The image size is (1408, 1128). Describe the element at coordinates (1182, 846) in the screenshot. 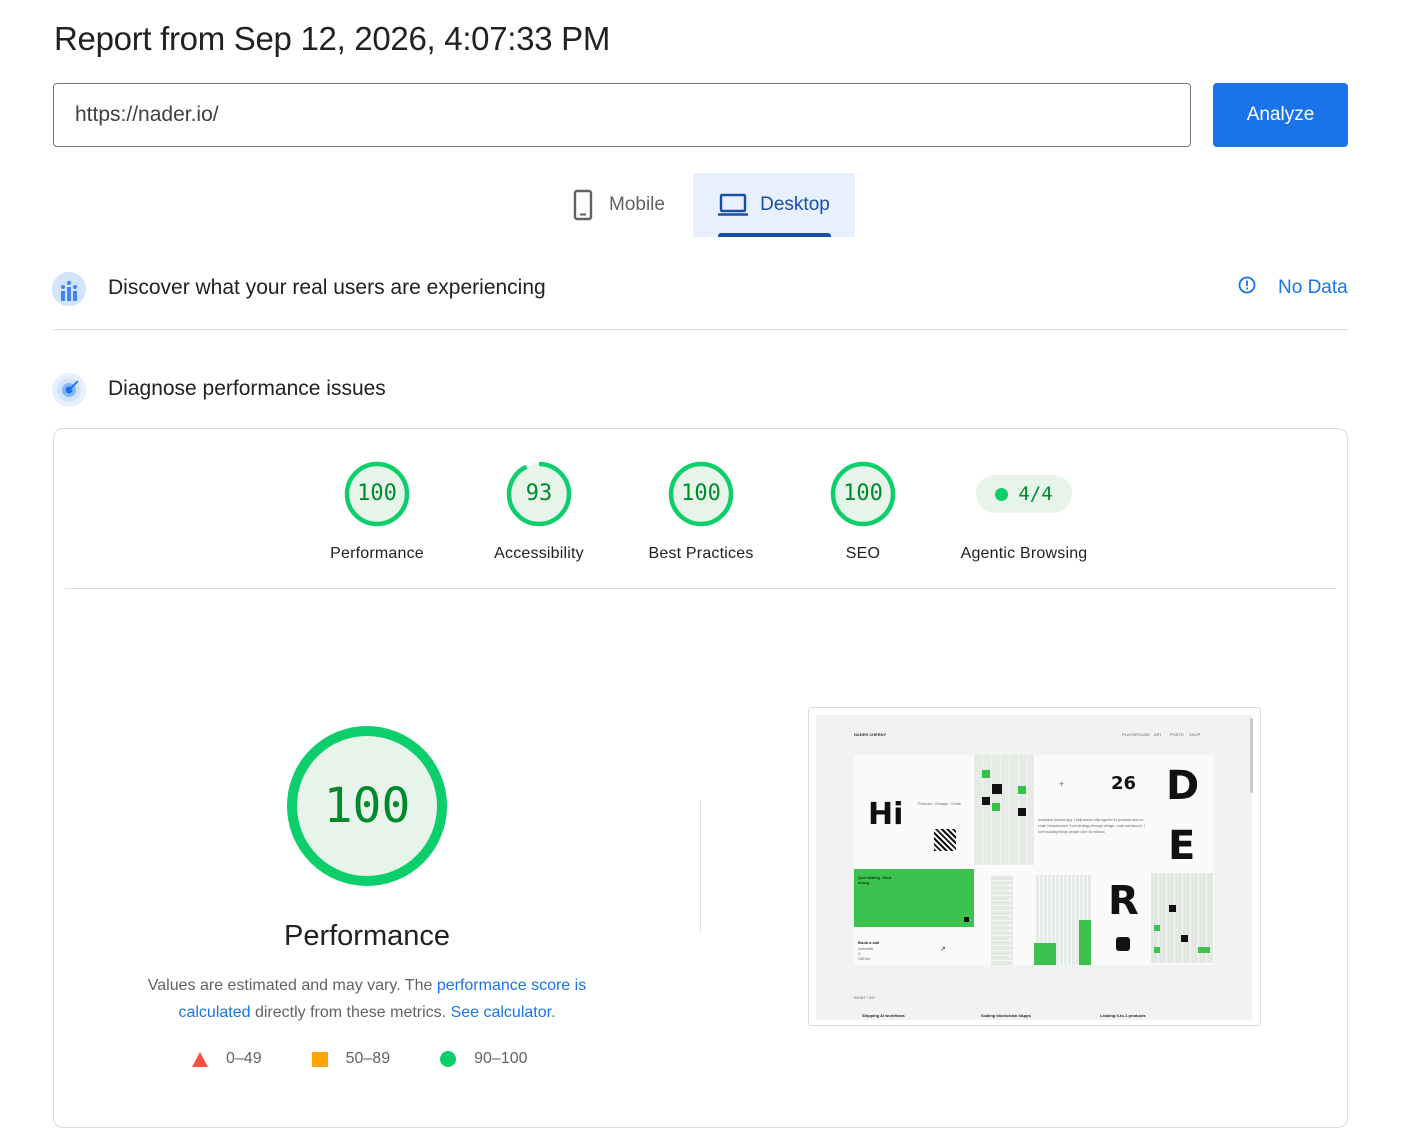

I see `site-letter: E` at that location.